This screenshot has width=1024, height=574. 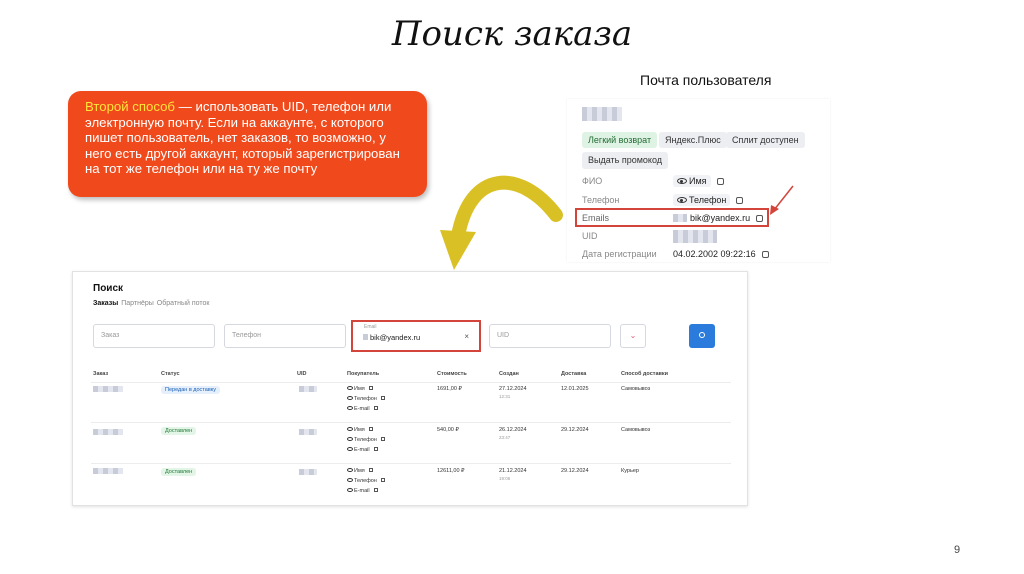 I want to click on clear-icon: ×, so click(x=466, y=336).